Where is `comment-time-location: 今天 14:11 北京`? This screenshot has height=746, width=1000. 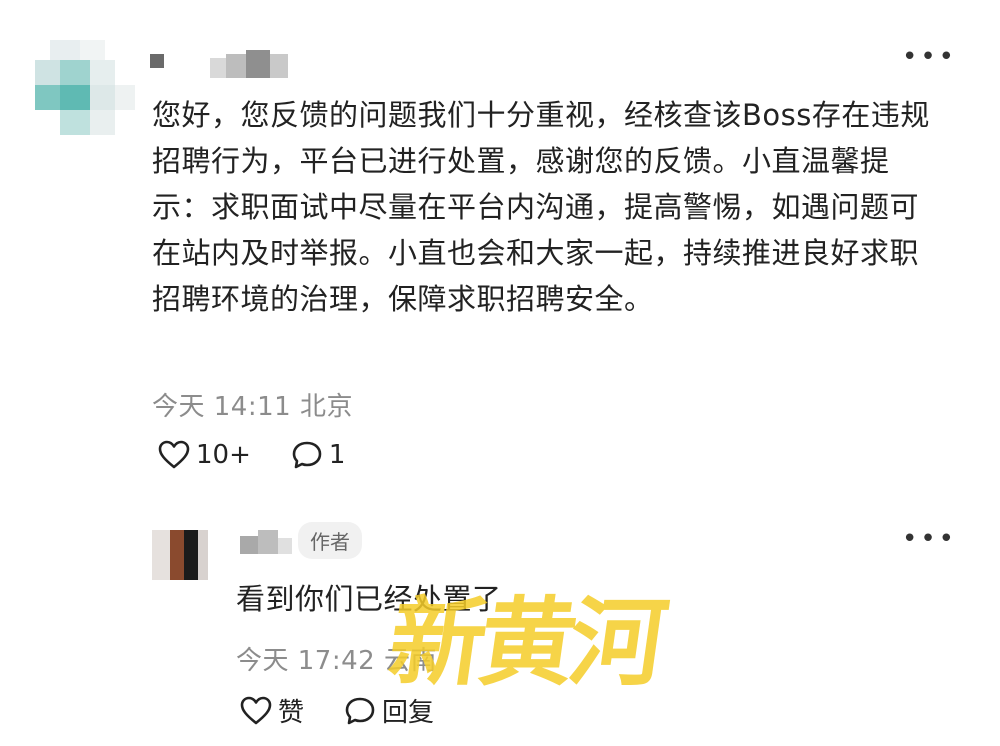
comment-time-location: 今天 14:11 北京 is located at coordinates (252, 407).